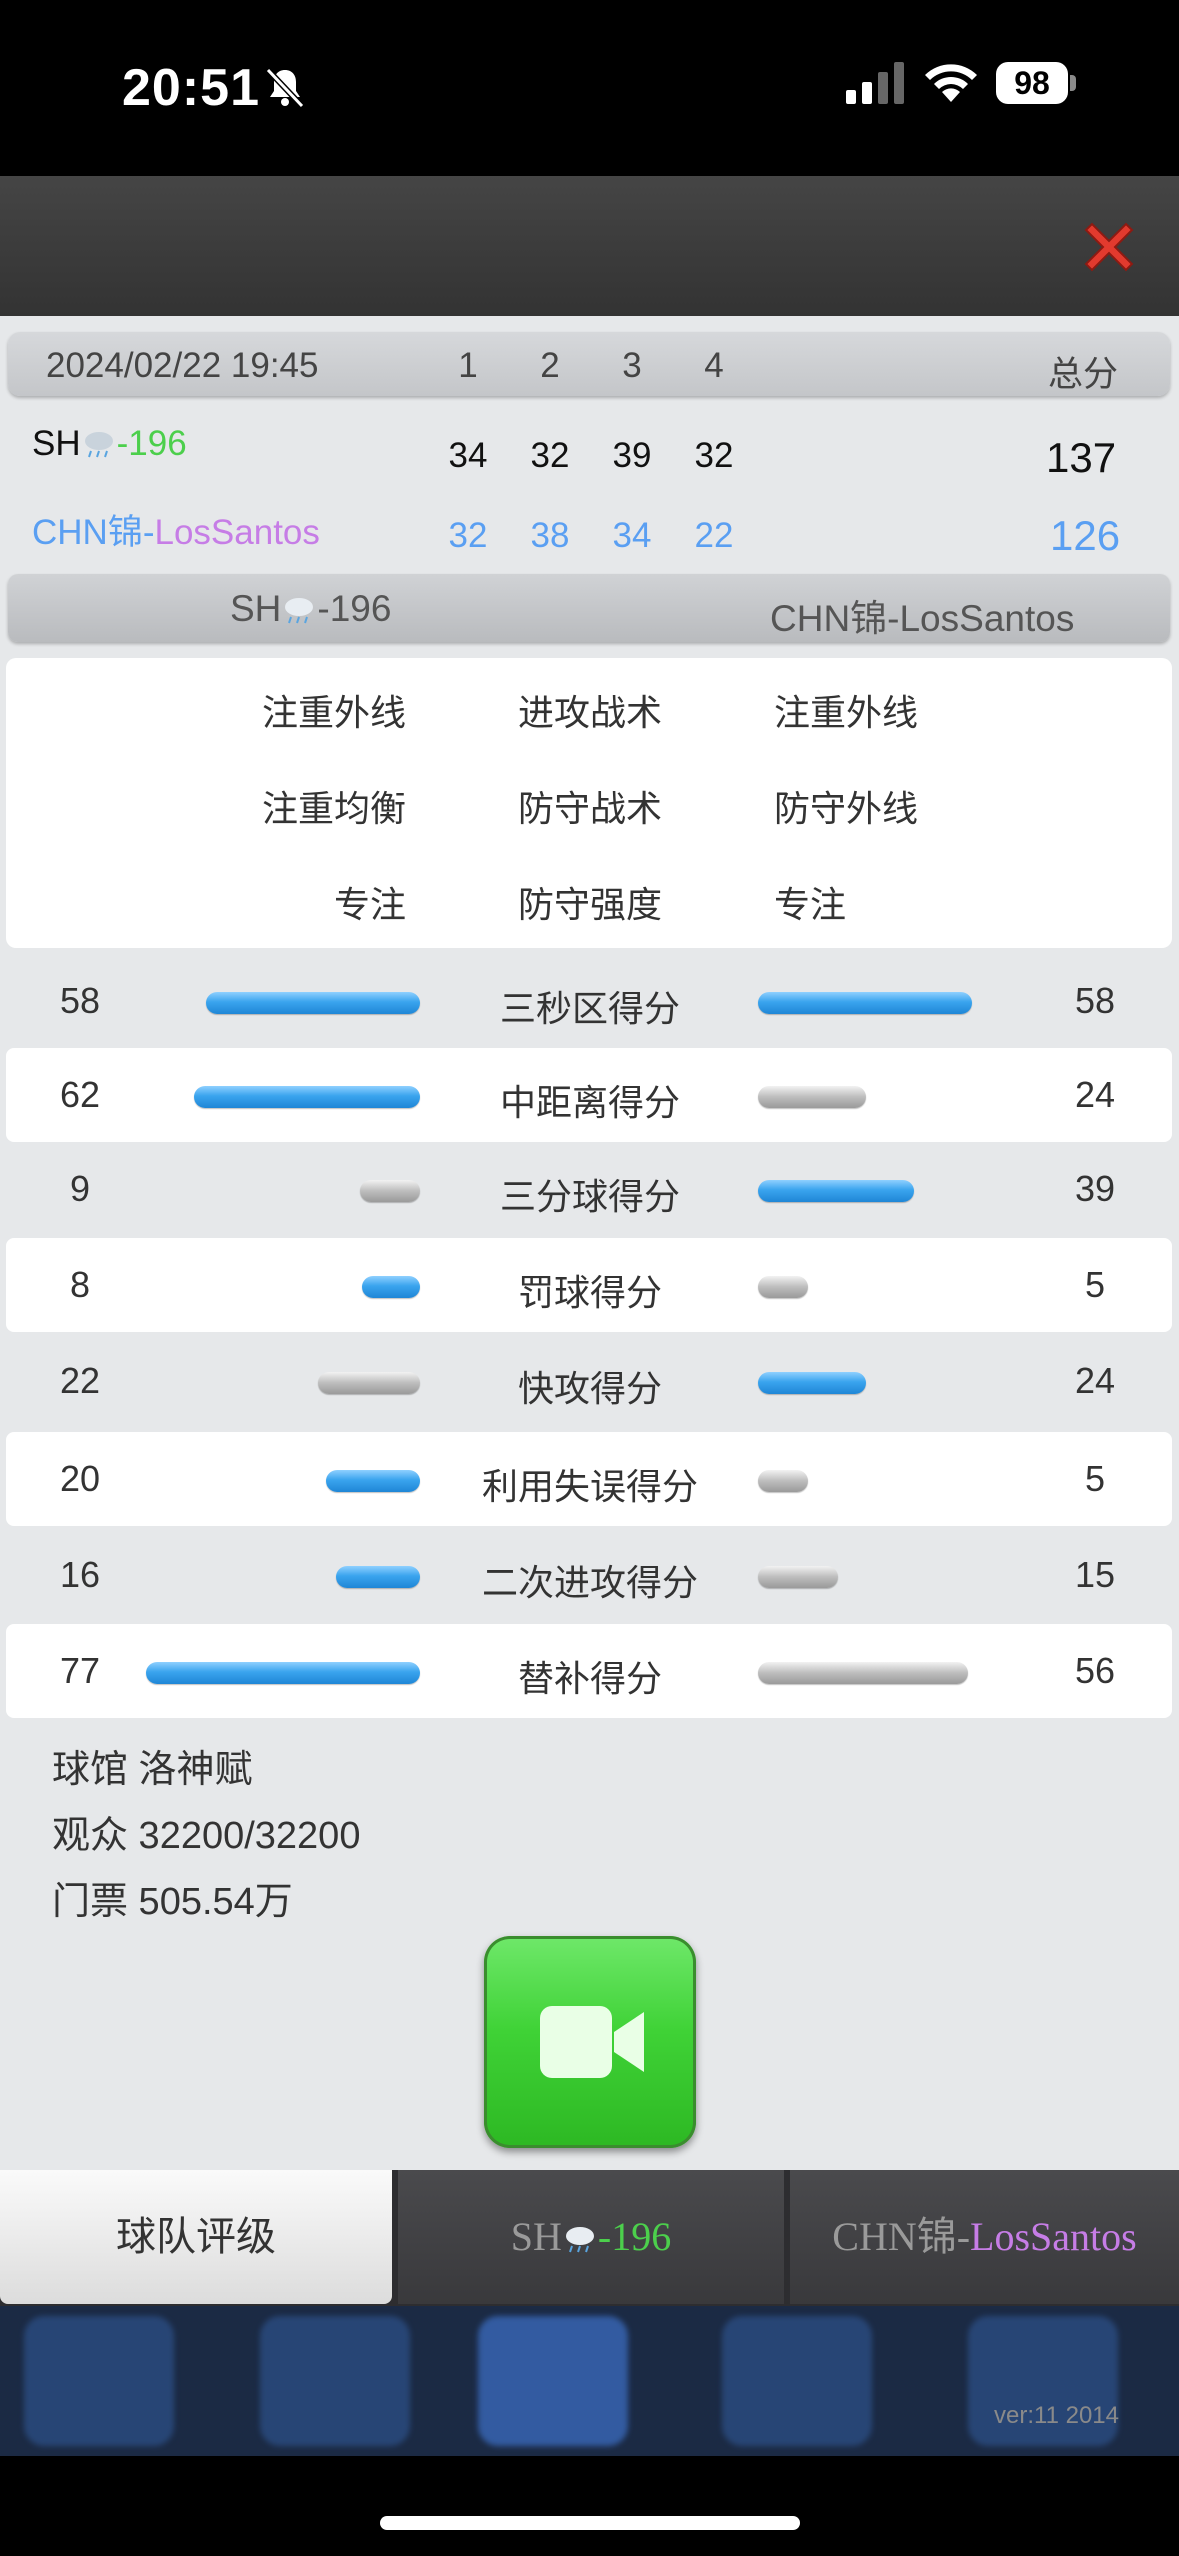 This screenshot has width=1179, height=2556. I want to click on away-total: 126, so click(1085, 535).